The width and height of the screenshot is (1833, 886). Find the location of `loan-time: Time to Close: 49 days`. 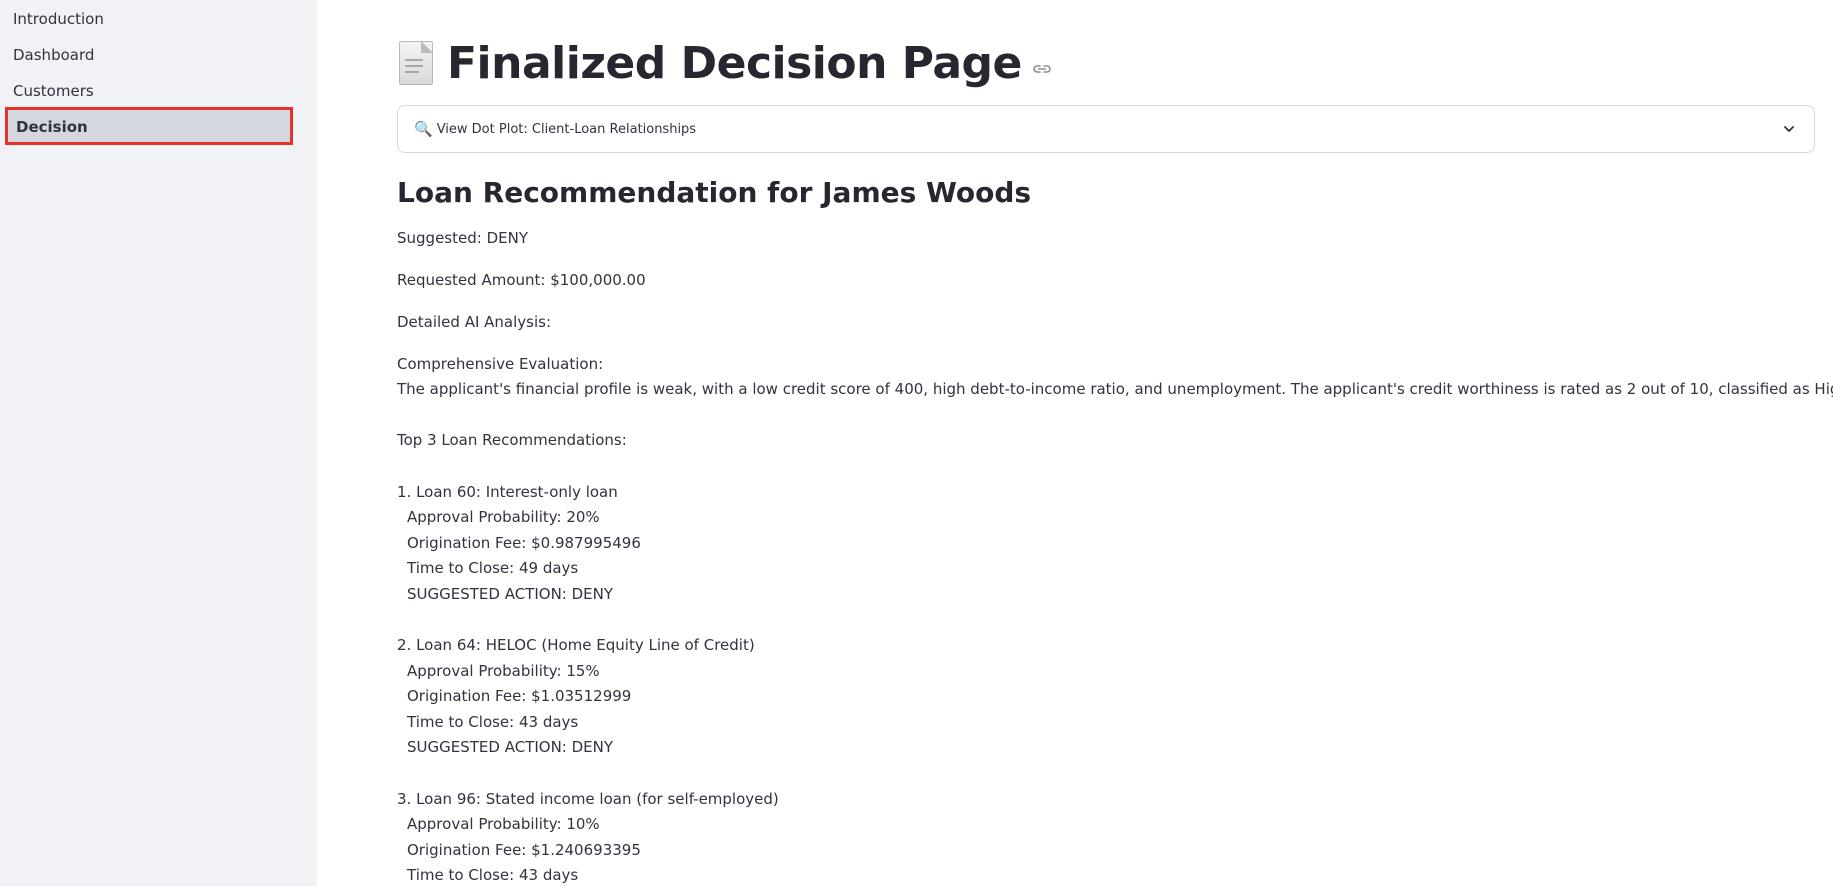

loan-time: Time to Close: 49 days is located at coordinates (493, 568).